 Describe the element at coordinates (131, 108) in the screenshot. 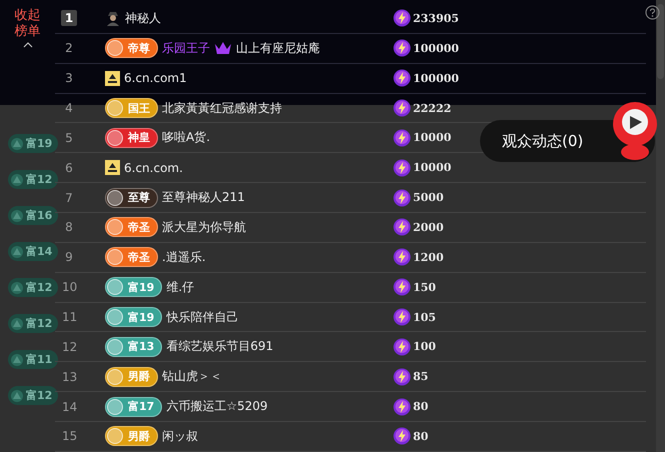

I see `rank-title-badge: 国王` at that location.